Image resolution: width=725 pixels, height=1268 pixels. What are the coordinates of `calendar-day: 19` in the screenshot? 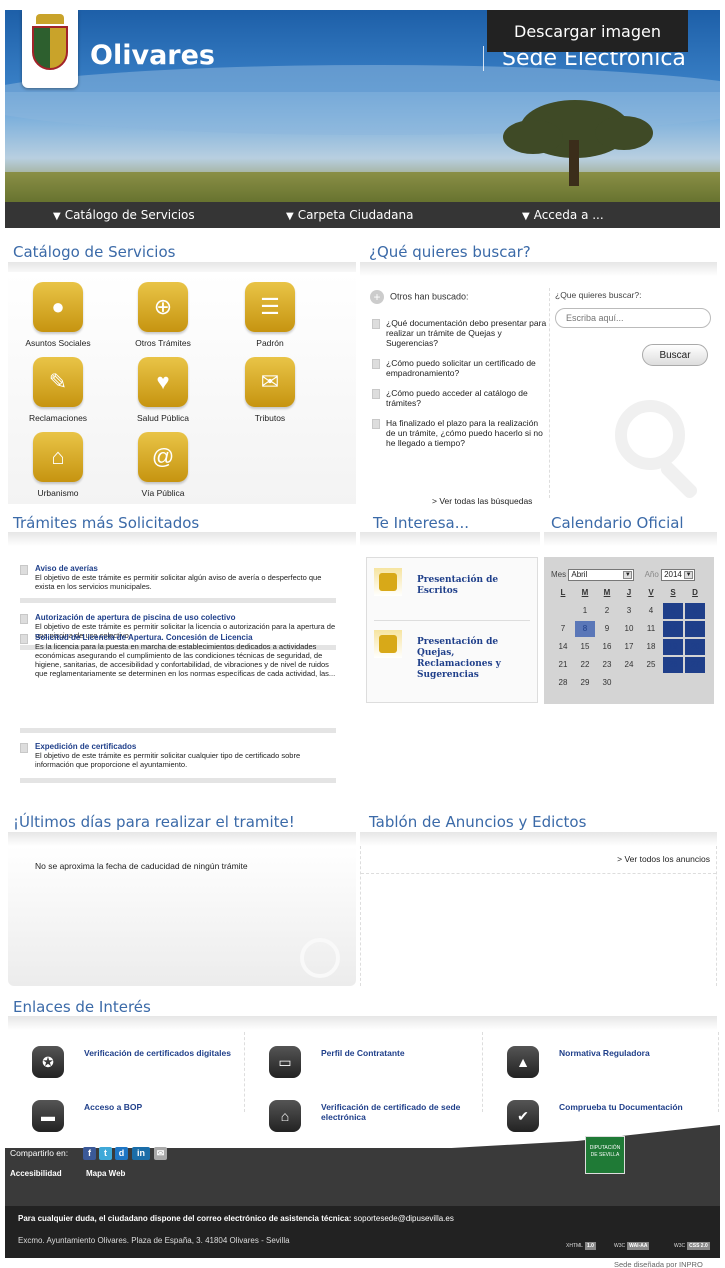 It's located at (673, 647).